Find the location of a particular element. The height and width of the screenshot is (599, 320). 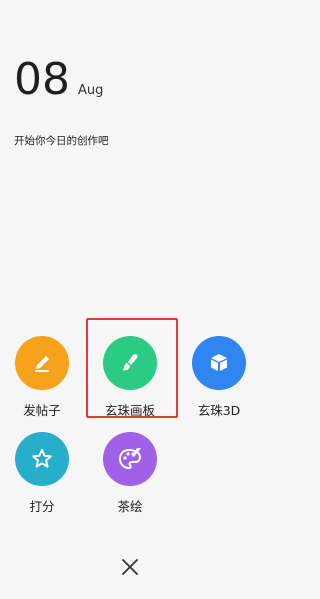

3d-button: 玄珠3D is located at coordinates (219, 377).